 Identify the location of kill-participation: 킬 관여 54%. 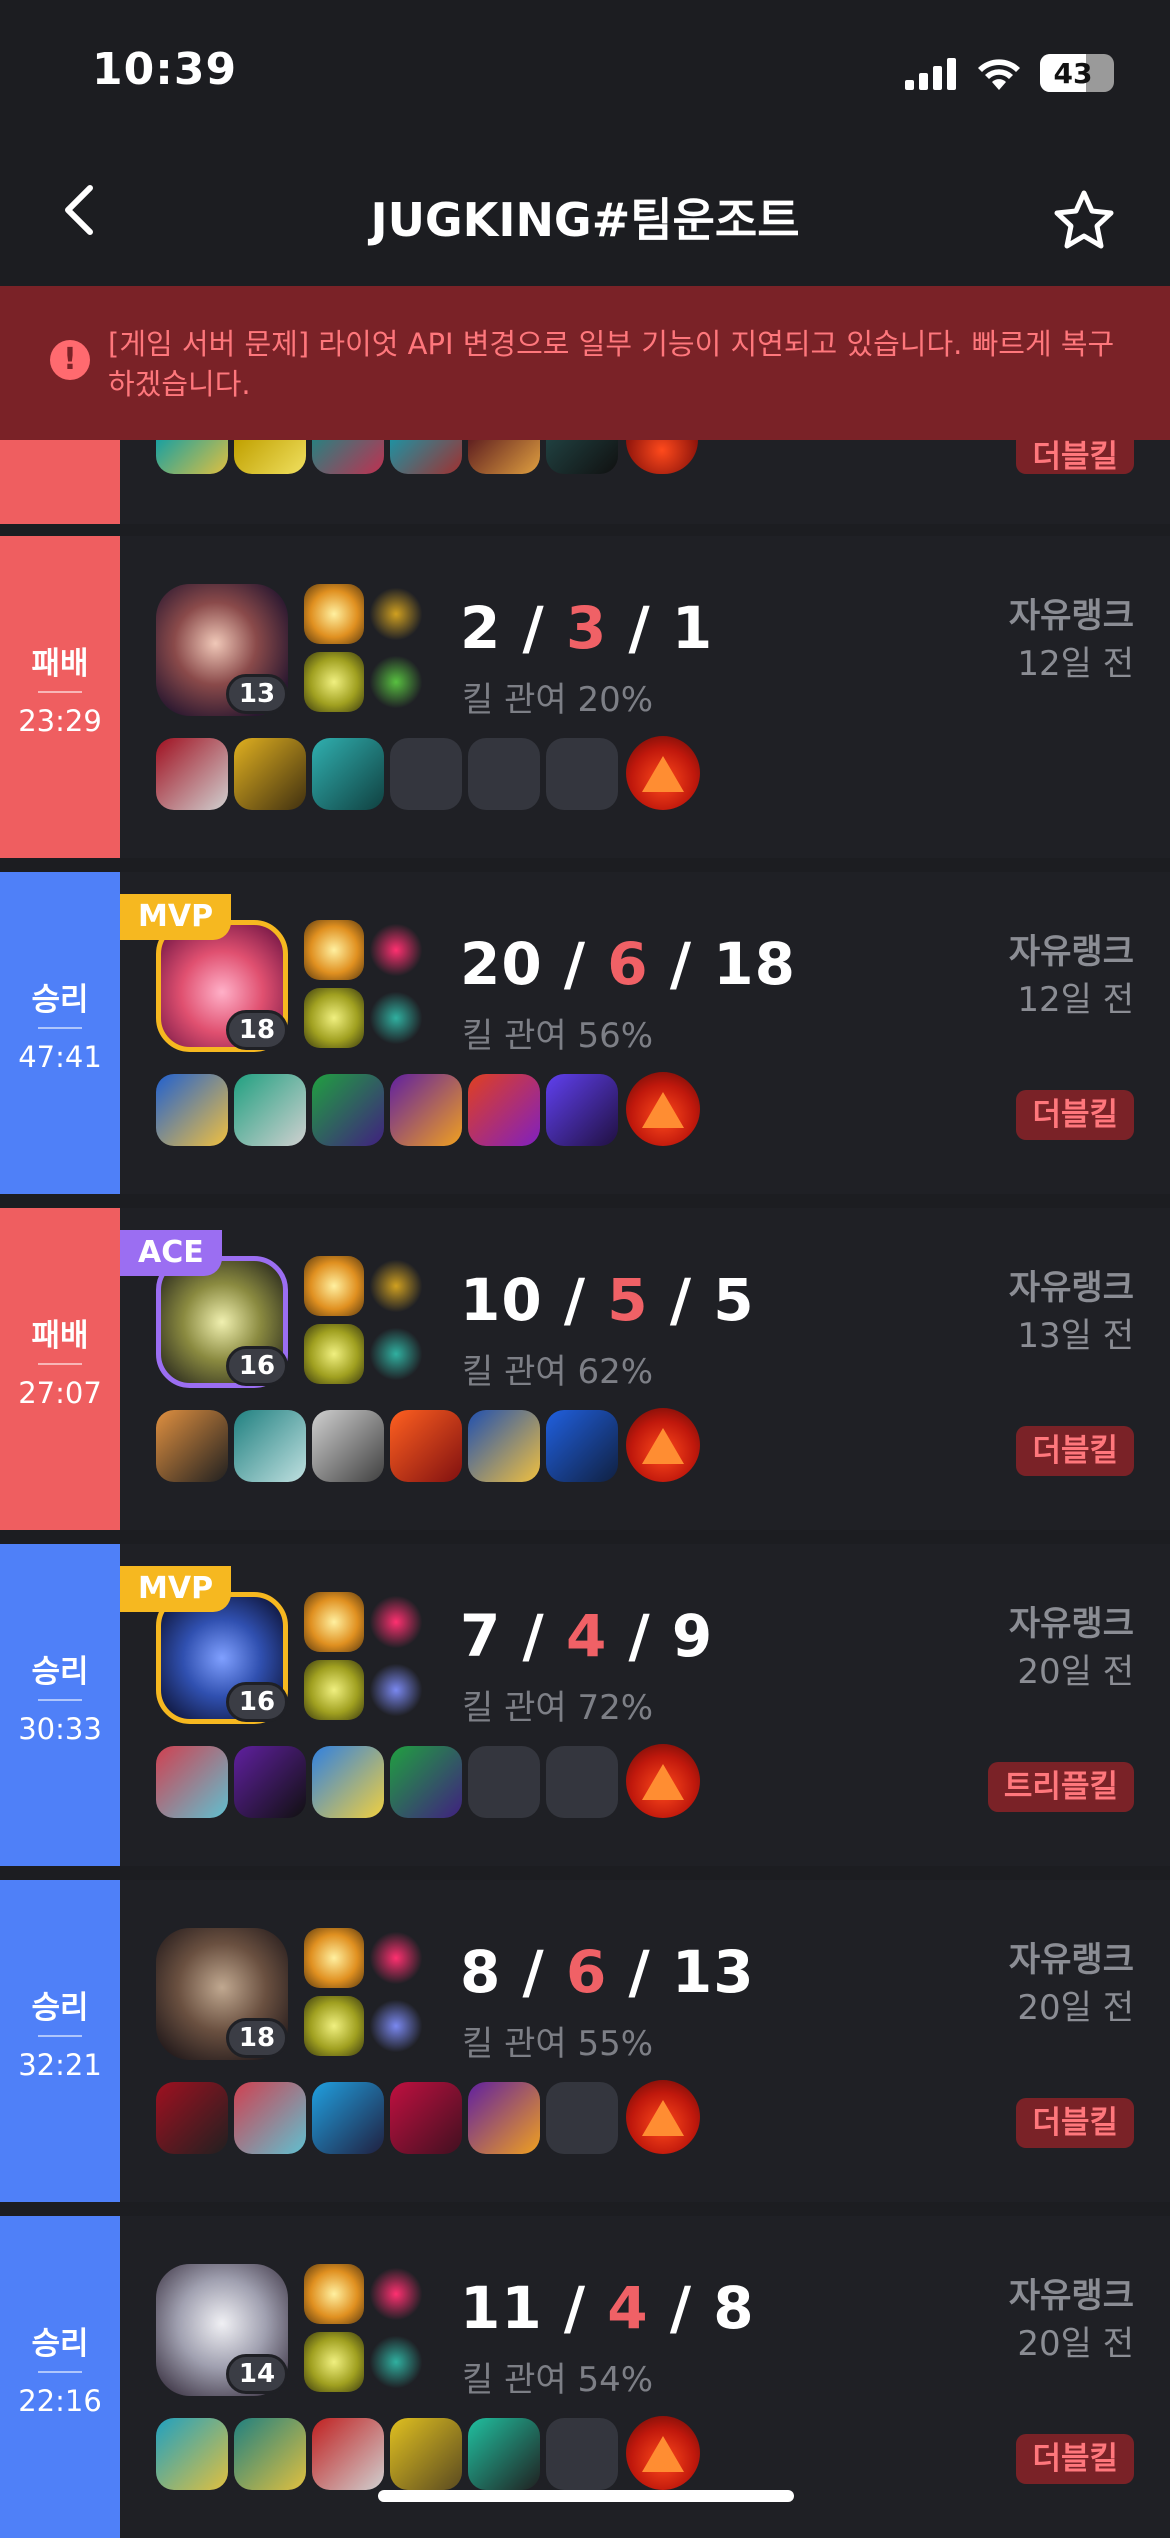
(558, 2380).